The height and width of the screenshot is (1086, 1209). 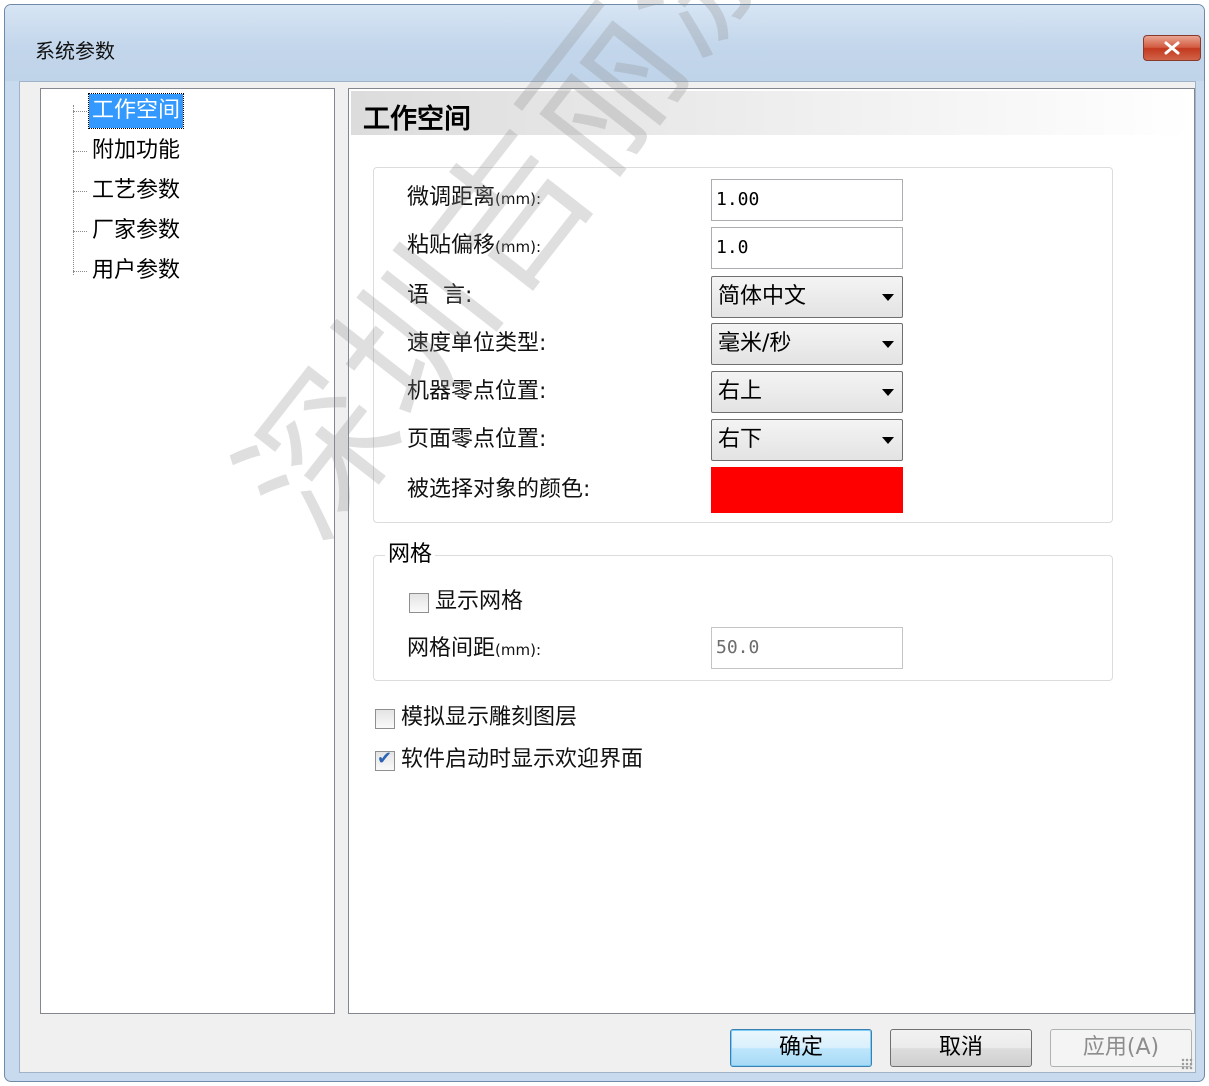 I want to click on speed-unit-select: 毫米/秒, so click(x=807, y=344).